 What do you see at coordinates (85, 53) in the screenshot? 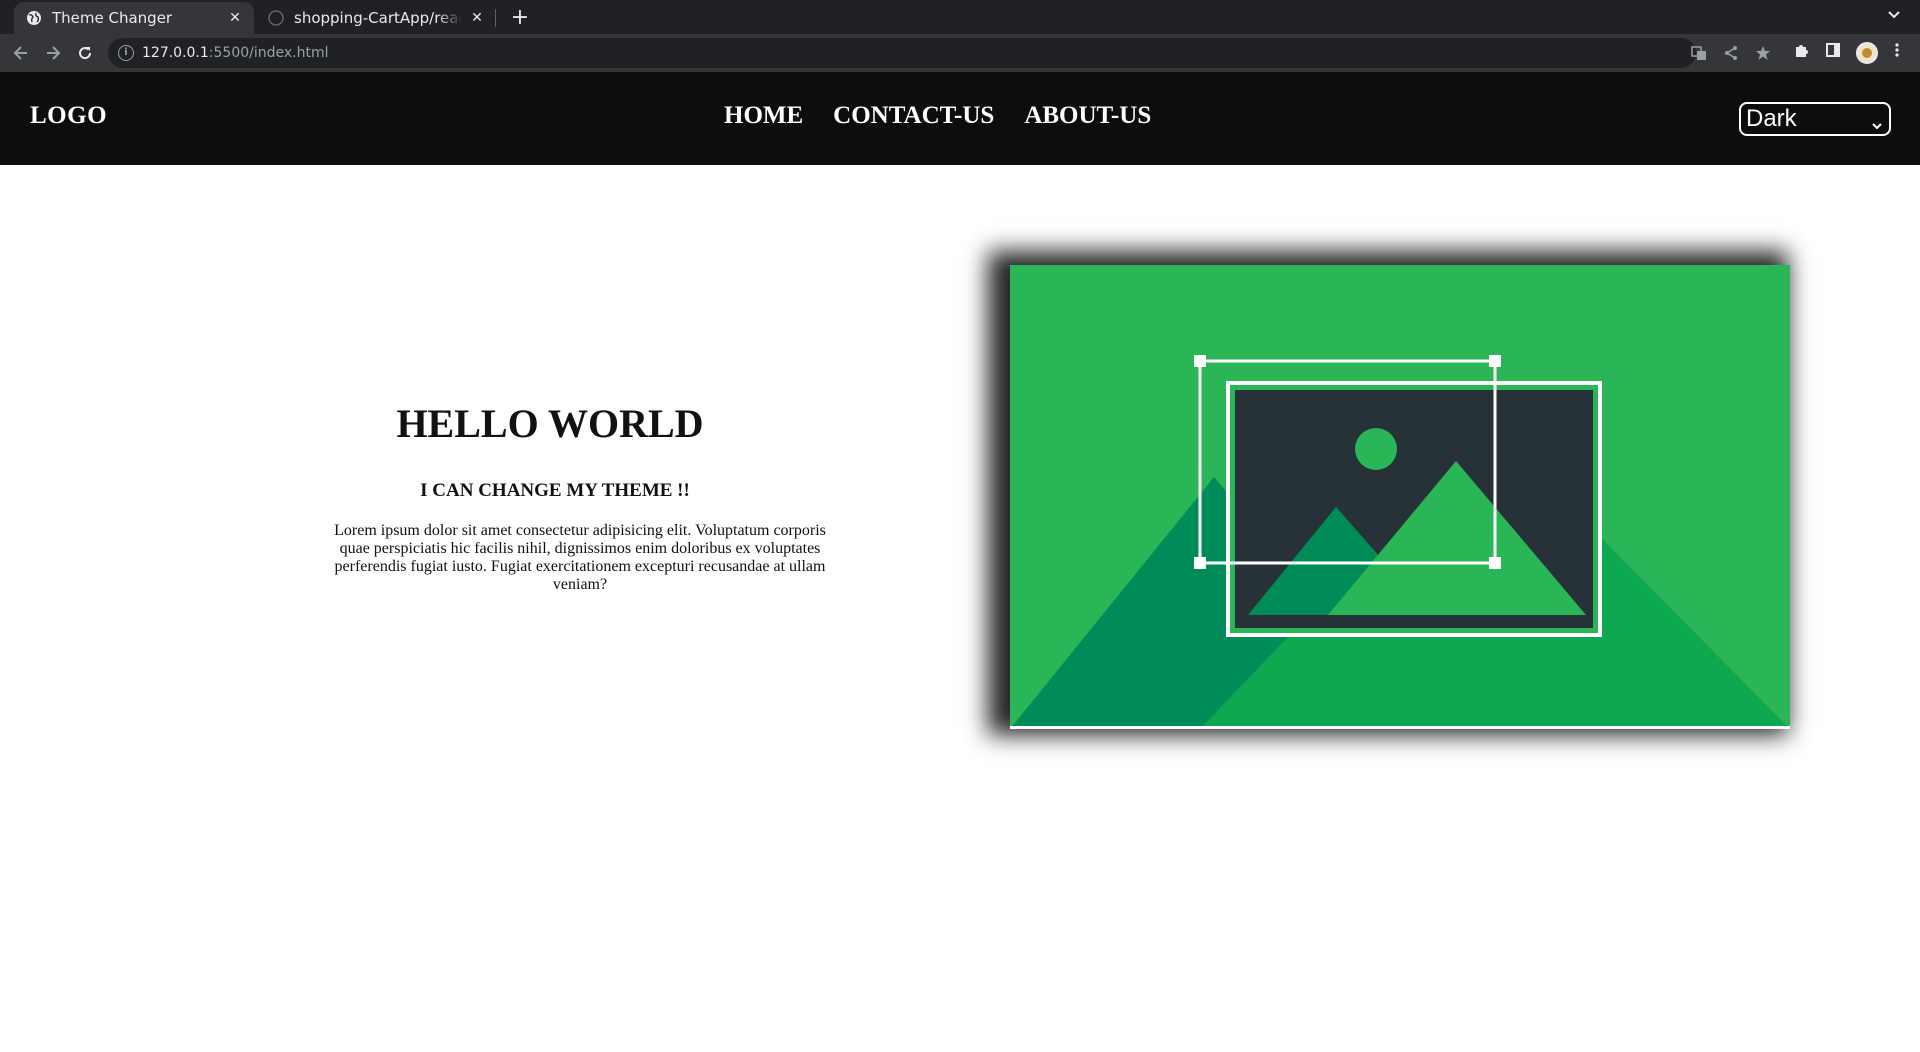
I see `reload-icon` at bounding box center [85, 53].